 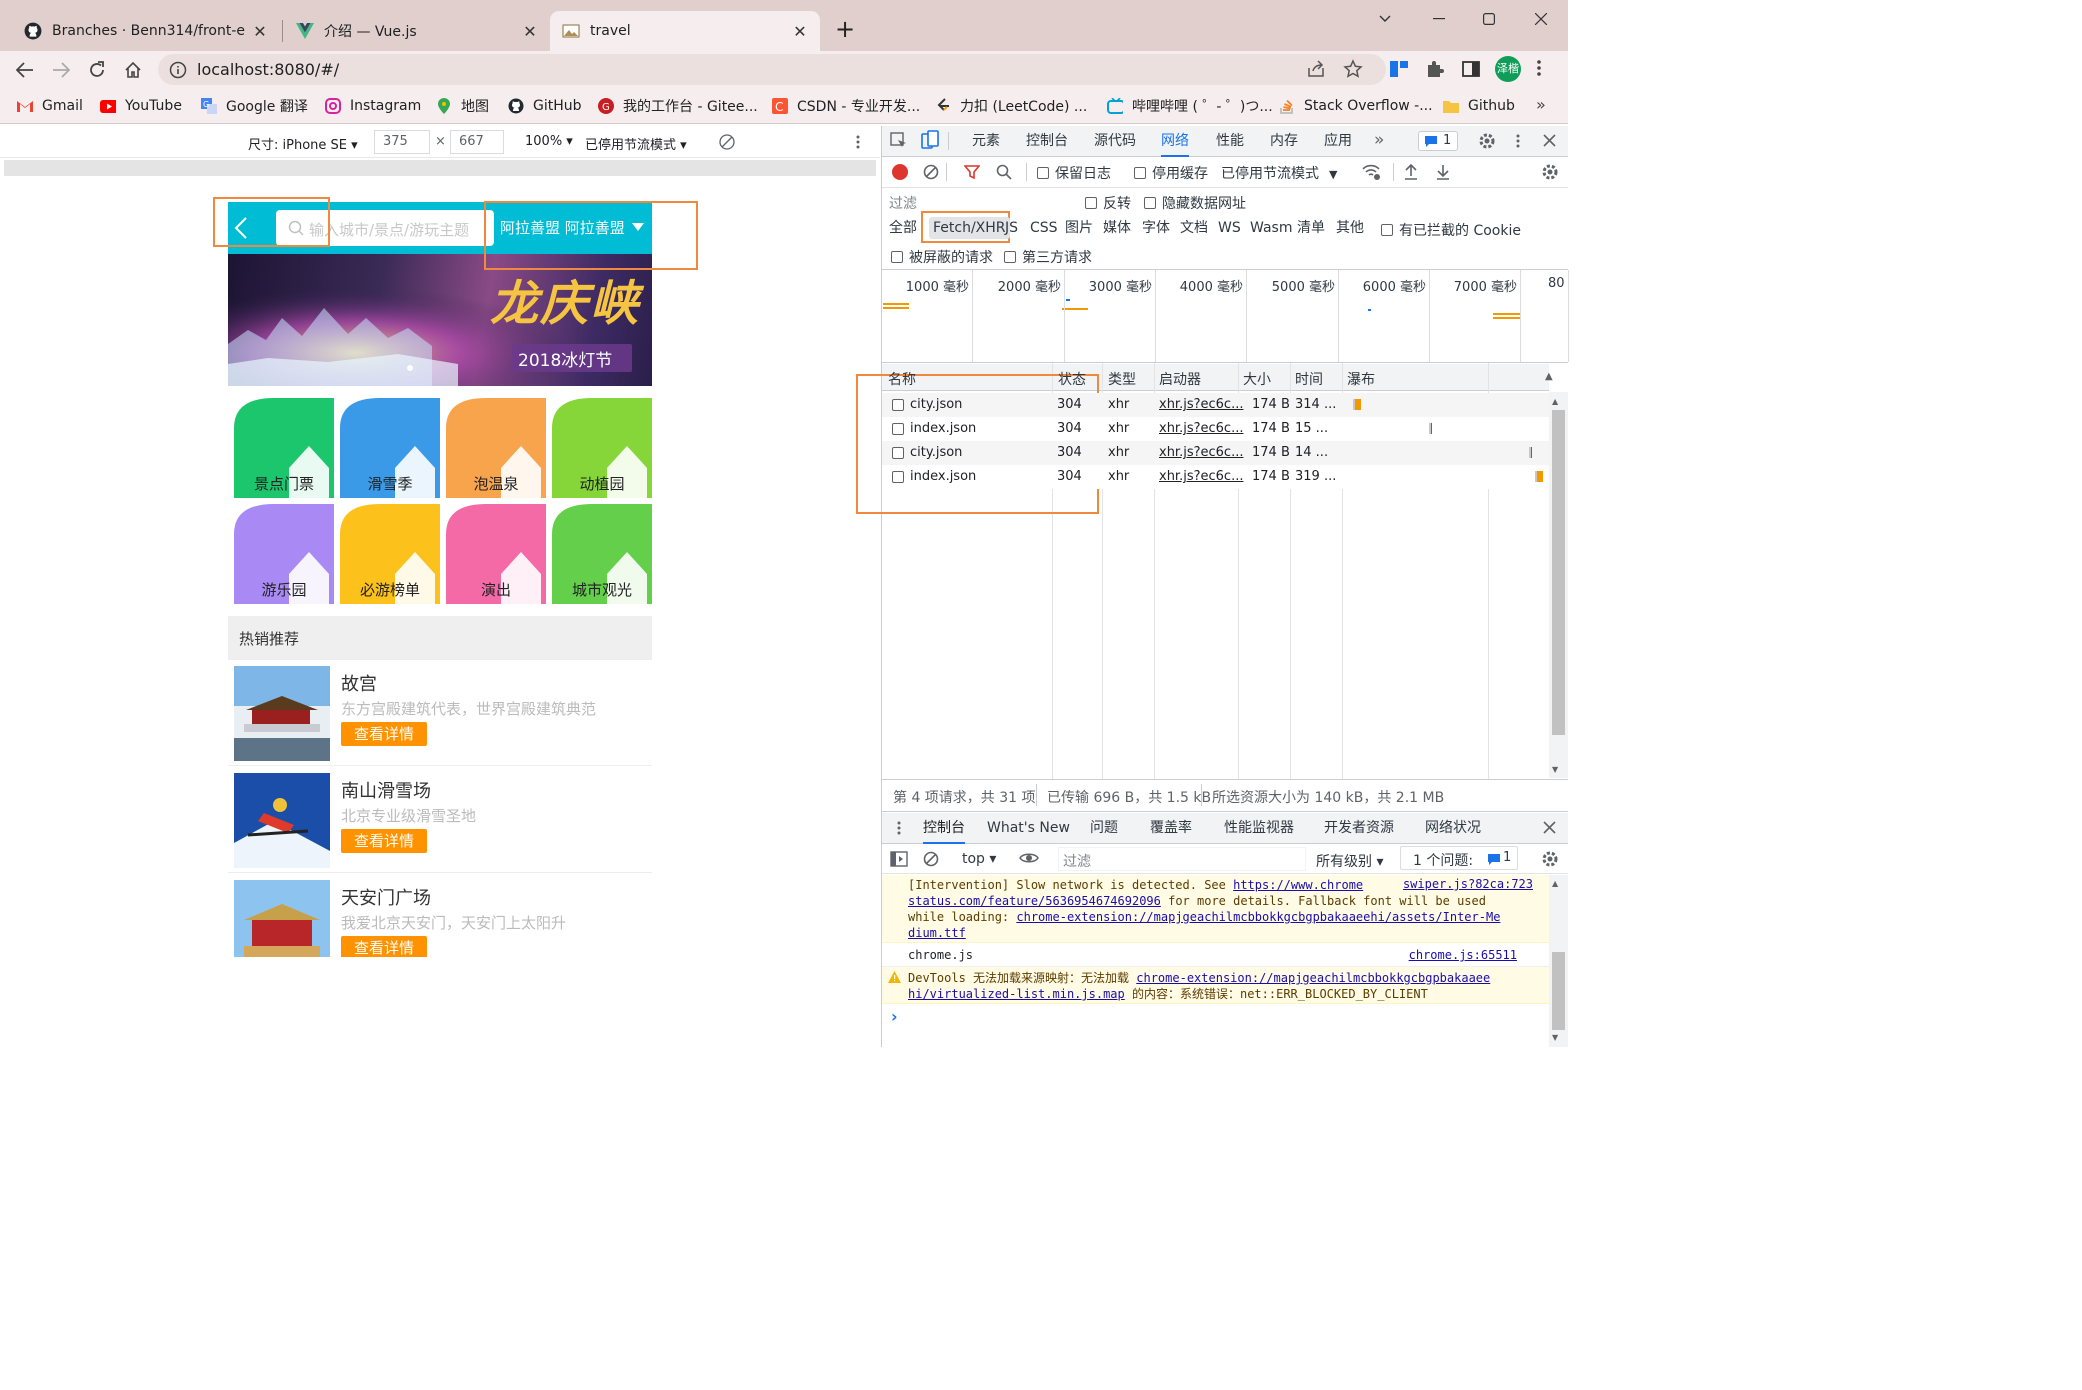 What do you see at coordinates (602, 448) in the screenshot?
I see `category-item: 动植园` at bounding box center [602, 448].